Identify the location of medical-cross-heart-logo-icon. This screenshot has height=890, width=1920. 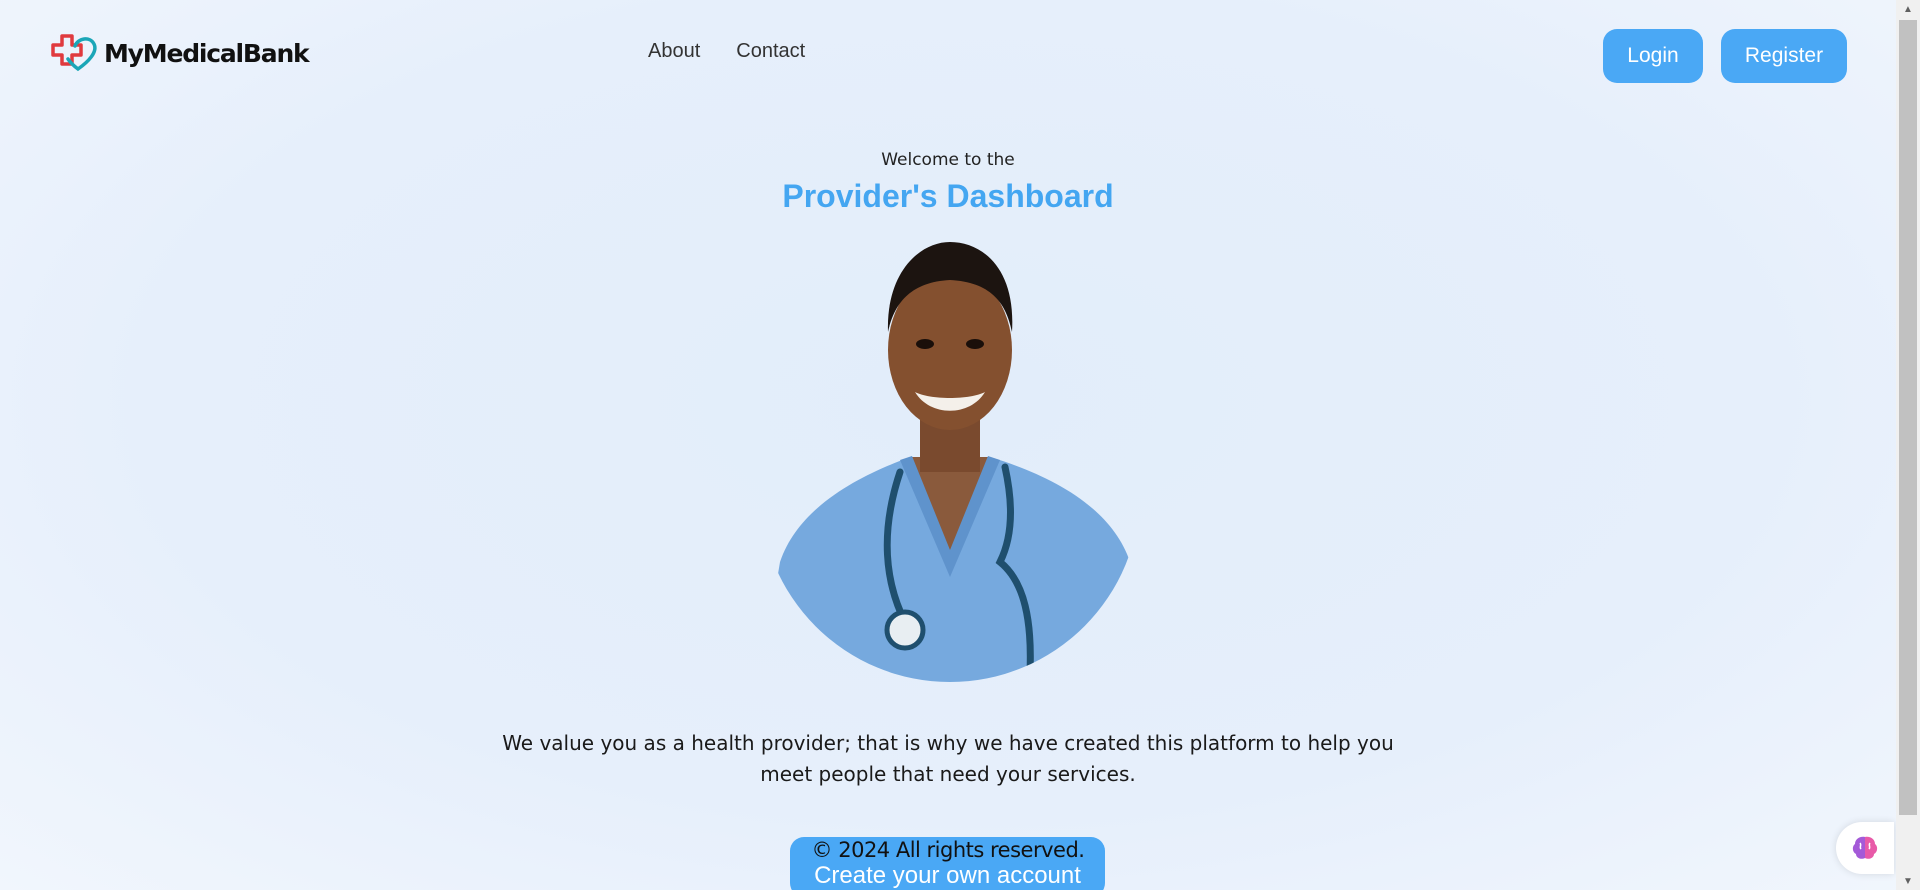
(74, 53).